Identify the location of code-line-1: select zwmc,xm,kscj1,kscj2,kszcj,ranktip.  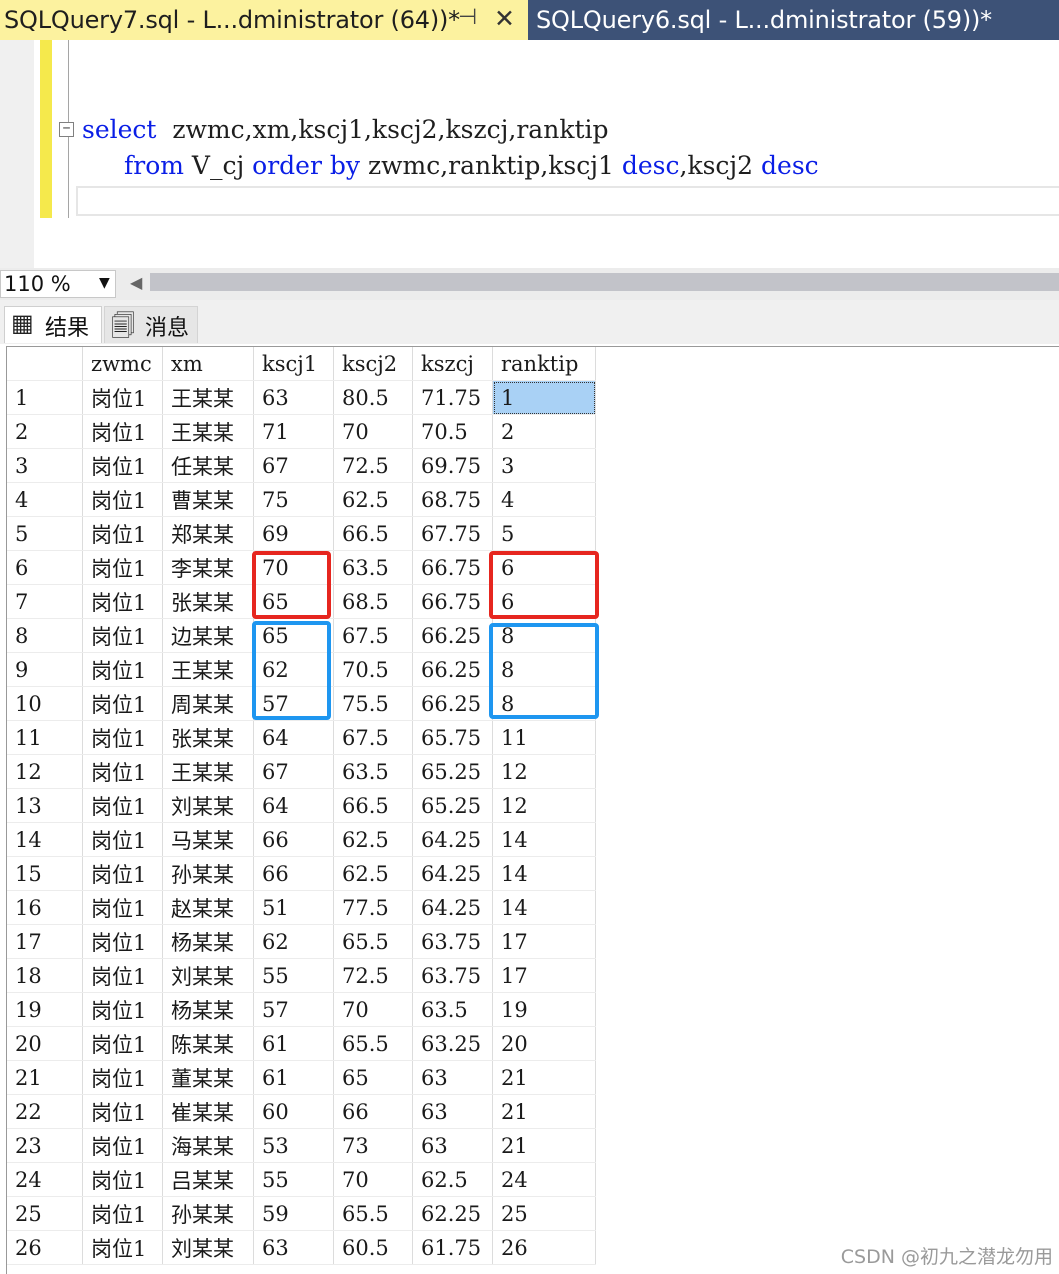
(345, 129).